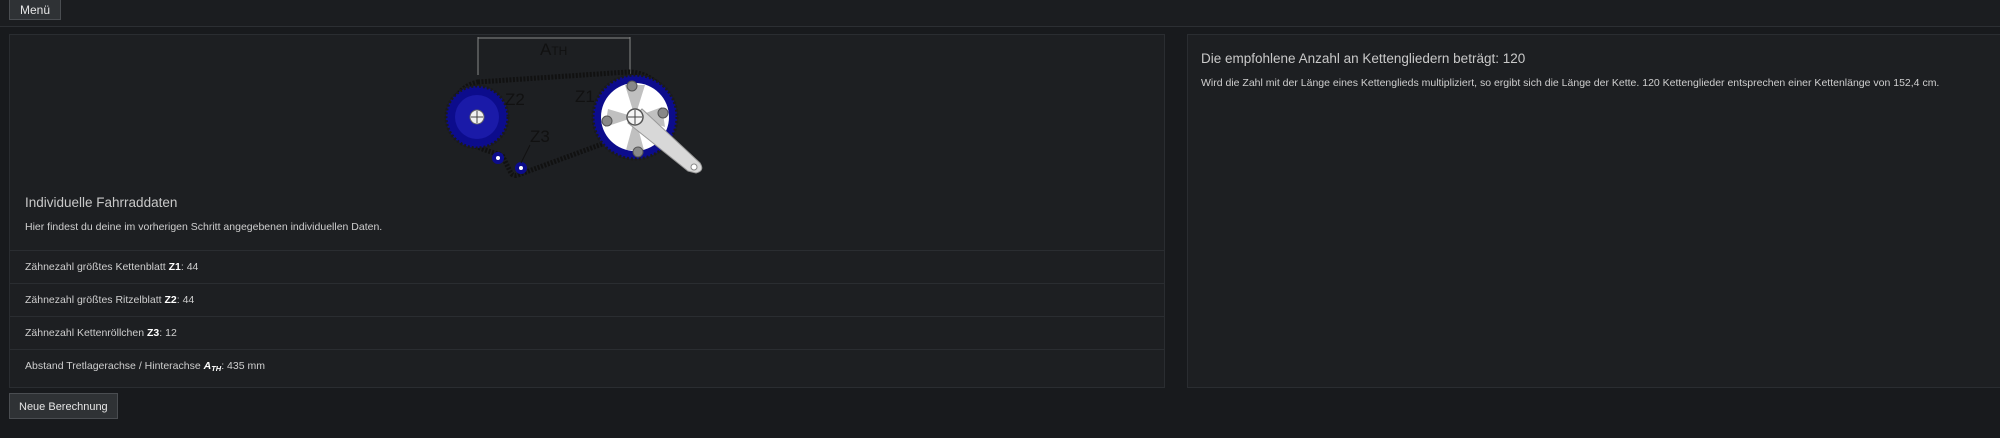  What do you see at coordinates (587, 266) in the screenshot?
I see `row-z1: Zähnezahl größtes Kettenblatt Z1: 44` at bounding box center [587, 266].